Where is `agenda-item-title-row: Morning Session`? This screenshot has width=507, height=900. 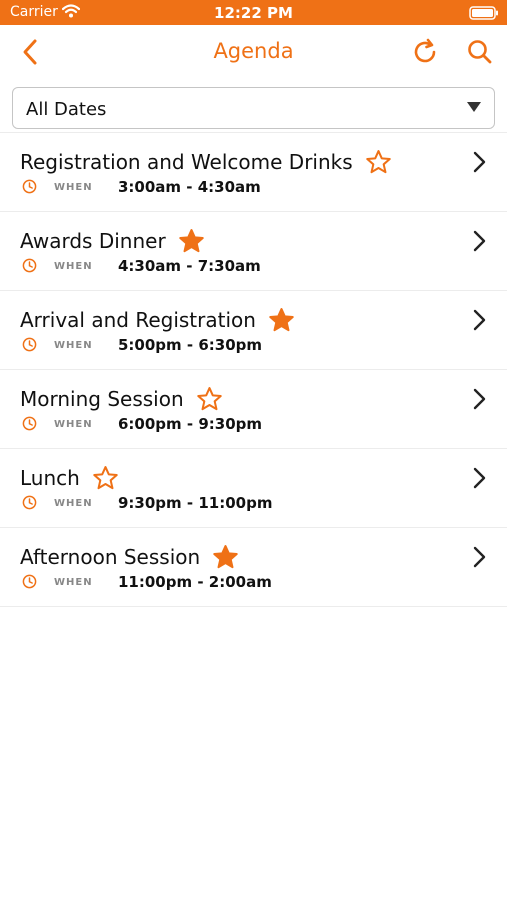
agenda-item-title-row: Morning Session is located at coordinates (121, 399).